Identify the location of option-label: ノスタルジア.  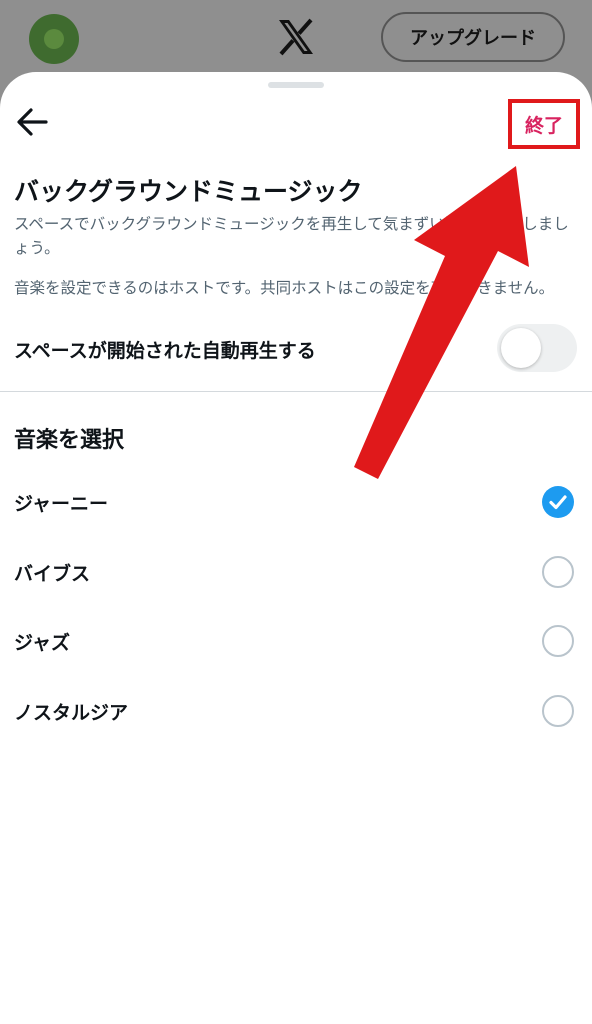
(71, 713).